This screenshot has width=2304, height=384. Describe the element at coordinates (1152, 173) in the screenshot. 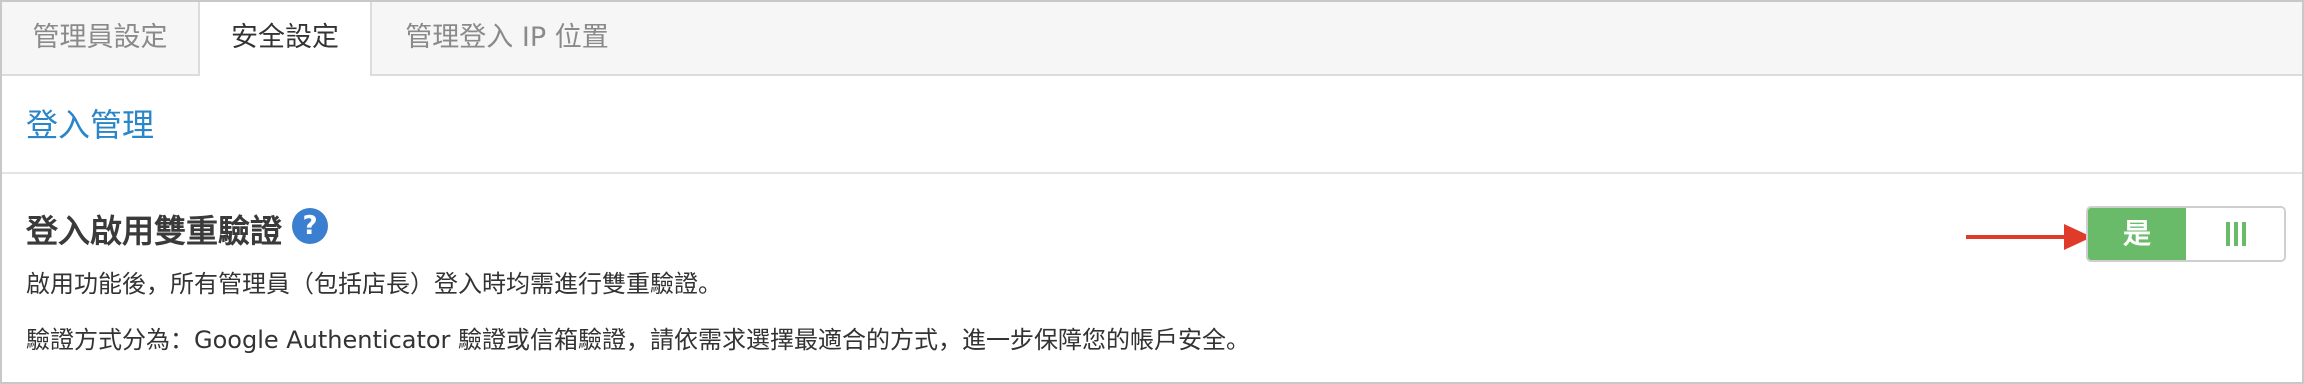

I see `section-divider` at that location.